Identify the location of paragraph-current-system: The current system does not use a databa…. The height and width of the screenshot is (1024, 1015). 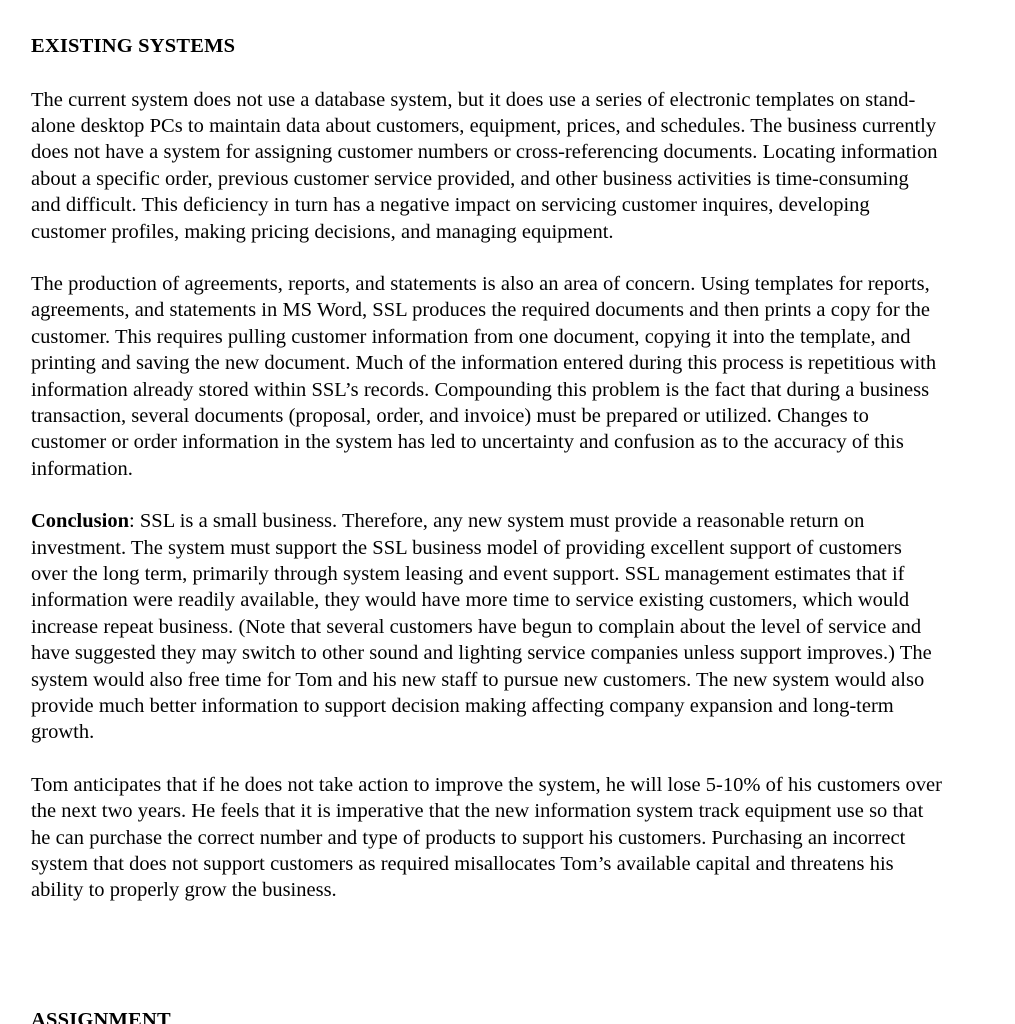
(484, 165).